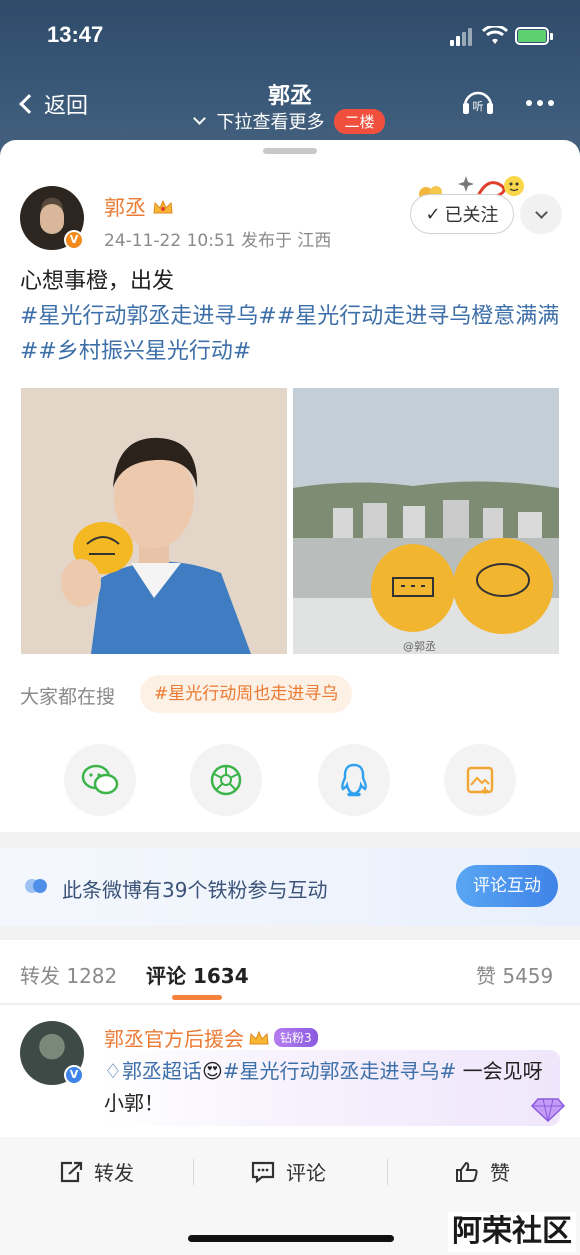 The image size is (580, 1255). What do you see at coordinates (97, 281) in the screenshot?
I see `post-text: 心想事橙，出发` at bounding box center [97, 281].